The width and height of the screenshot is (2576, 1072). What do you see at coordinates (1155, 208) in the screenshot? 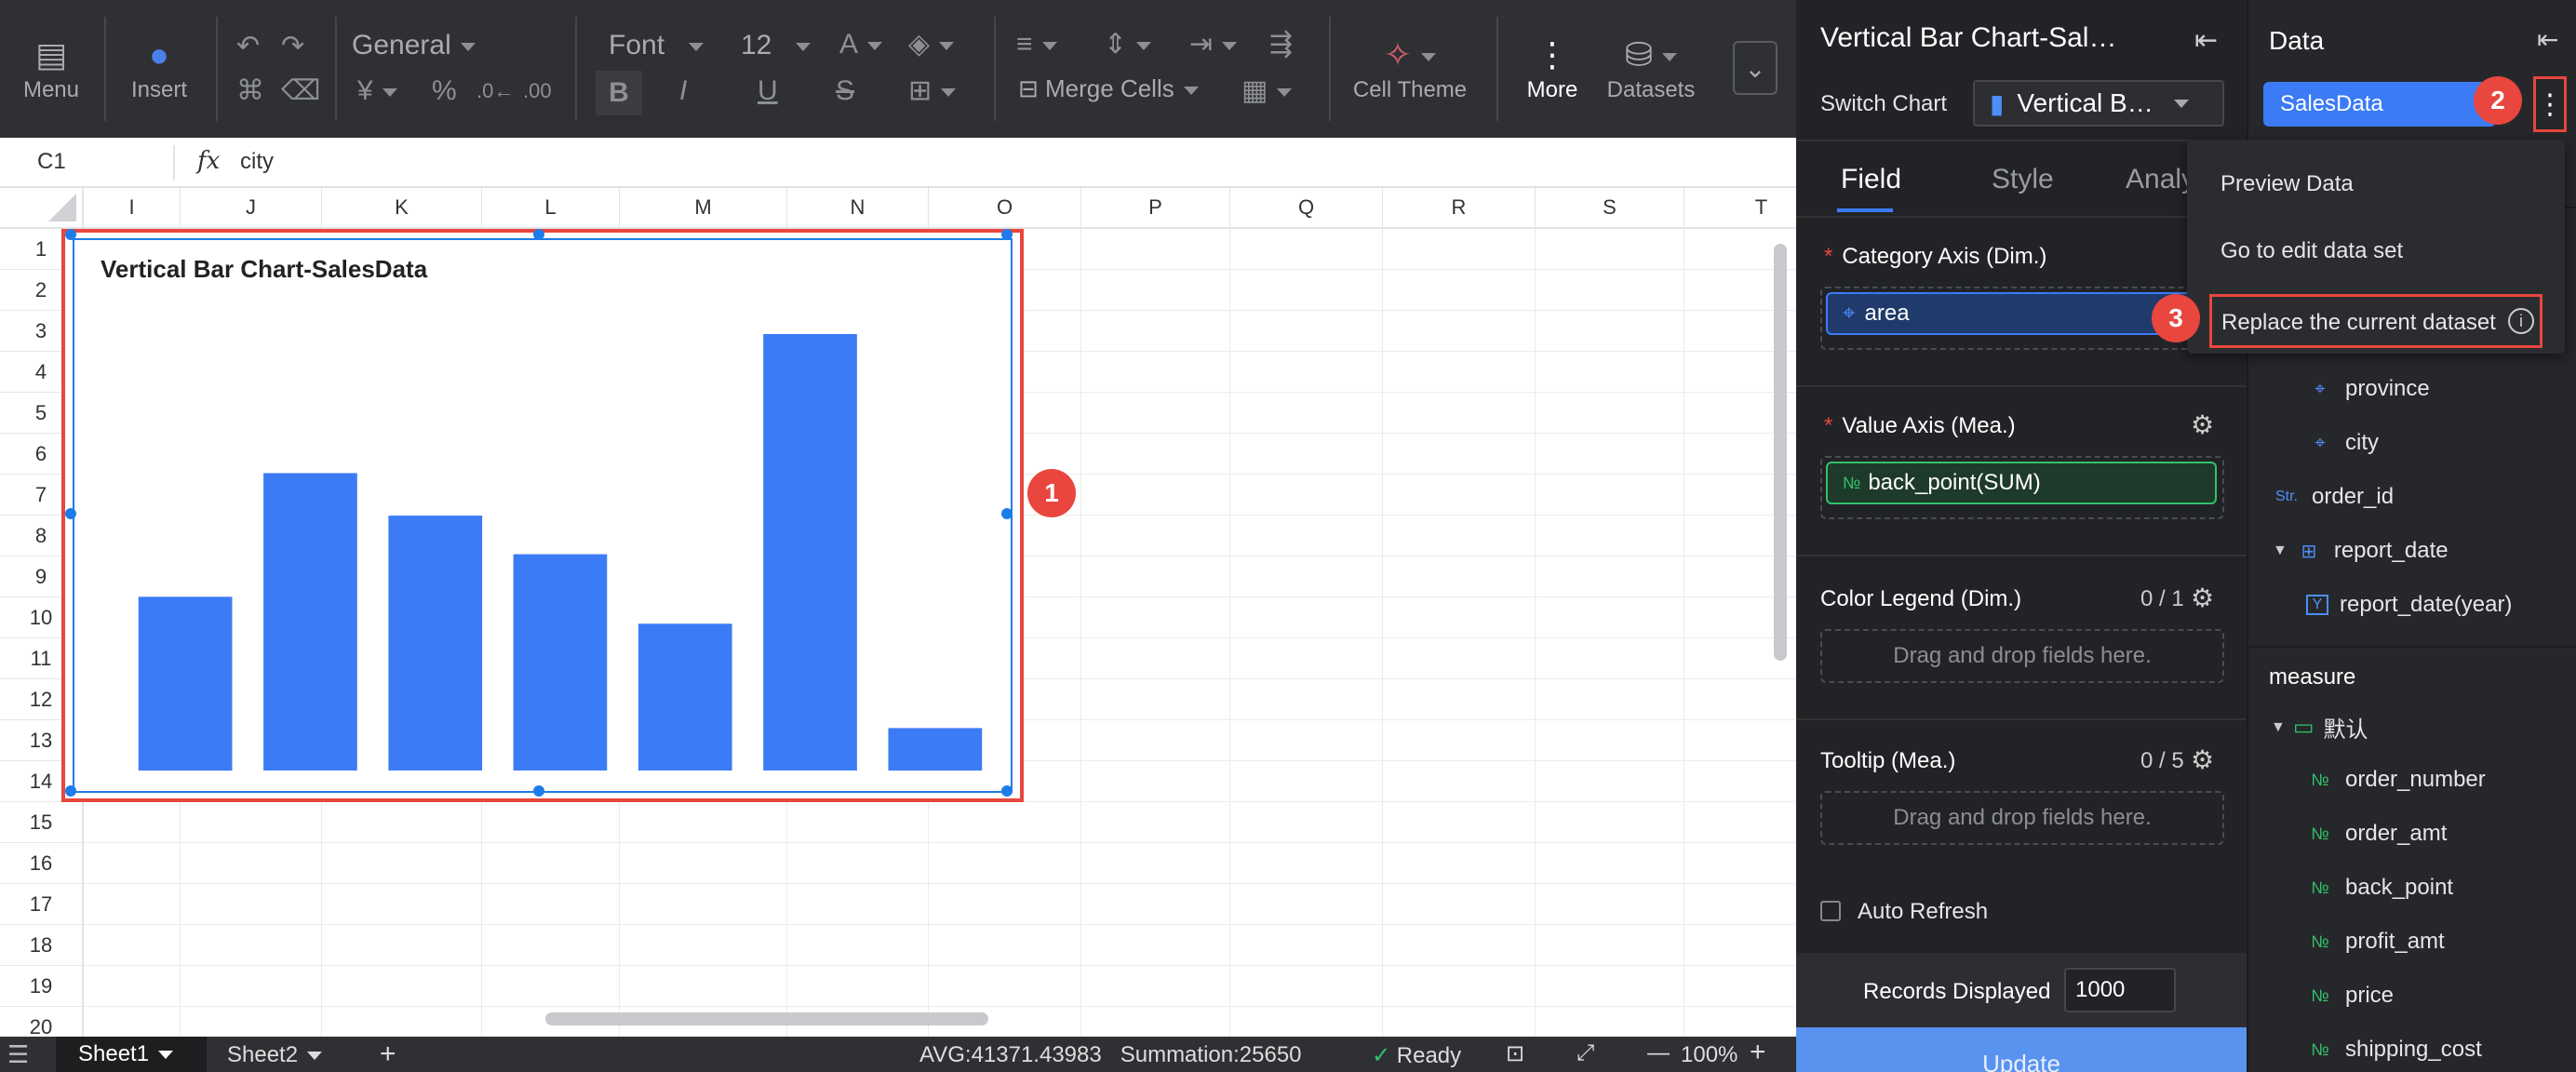
I see `column-header: P` at bounding box center [1155, 208].